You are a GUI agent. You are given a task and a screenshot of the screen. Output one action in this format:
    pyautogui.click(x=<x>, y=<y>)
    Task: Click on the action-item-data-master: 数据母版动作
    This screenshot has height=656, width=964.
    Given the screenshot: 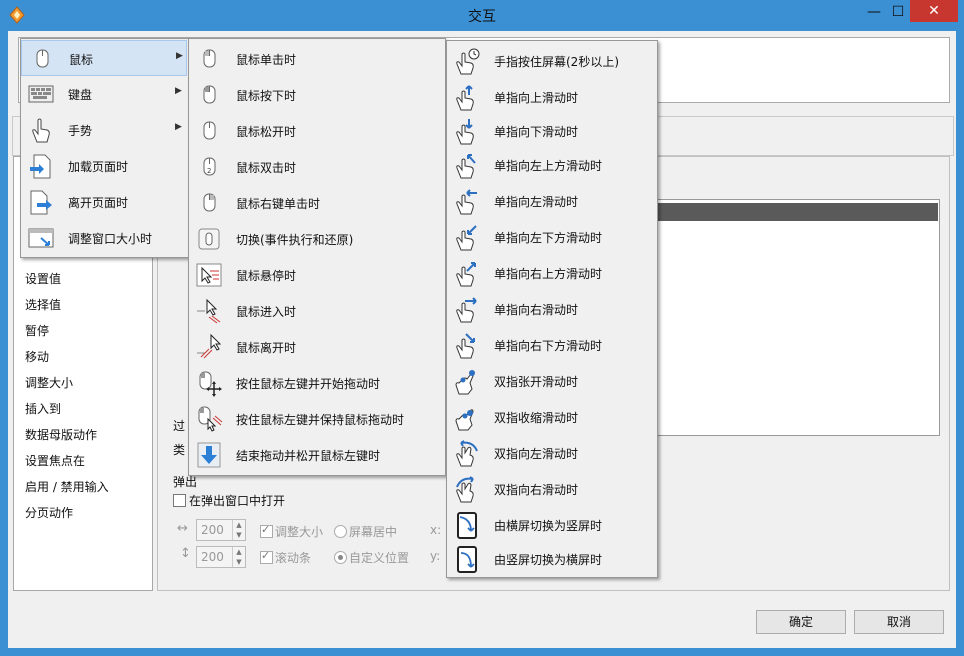 What is the action you would take?
    pyautogui.click(x=61, y=435)
    